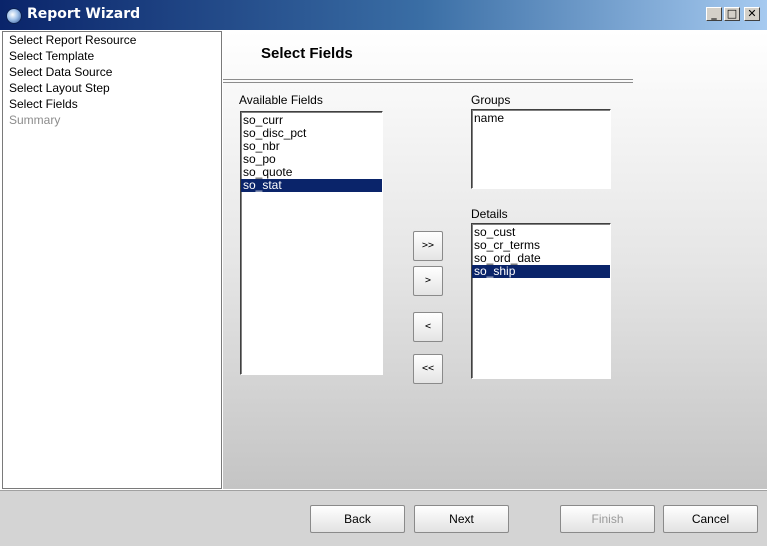 This screenshot has height=546, width=767. I want to click on title-bar: Report Wizard _ □ ✕, so click(383, 15).